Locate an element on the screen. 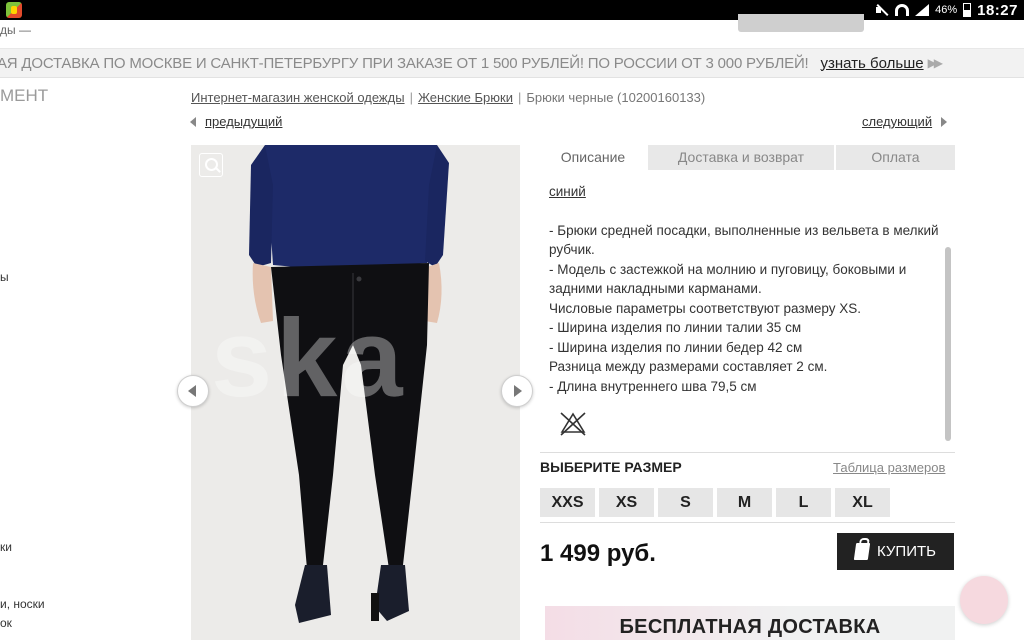  system-tray: 46% 18:27 is located at coordinates (946, 10).